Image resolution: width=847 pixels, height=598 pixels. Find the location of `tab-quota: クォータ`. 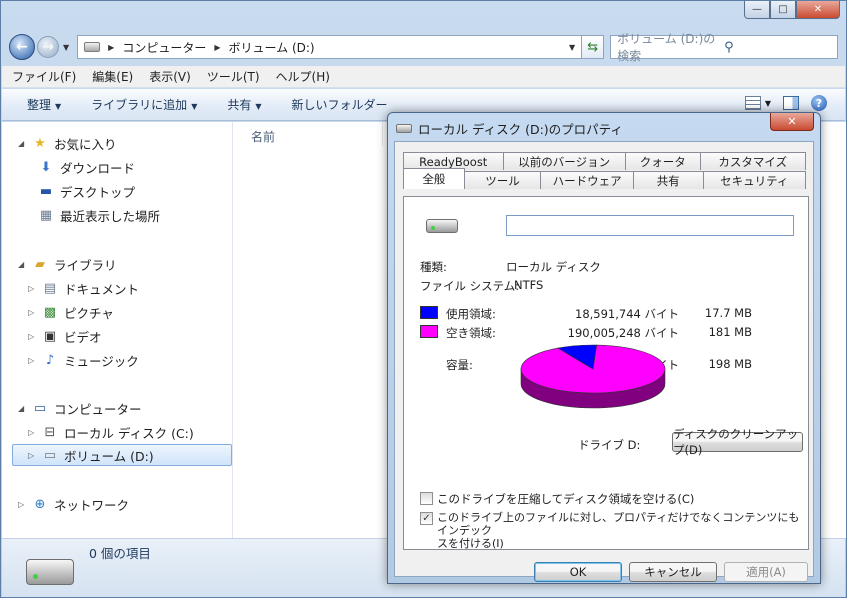

tab-quota: クォータ is located at coordinates (662, 161).